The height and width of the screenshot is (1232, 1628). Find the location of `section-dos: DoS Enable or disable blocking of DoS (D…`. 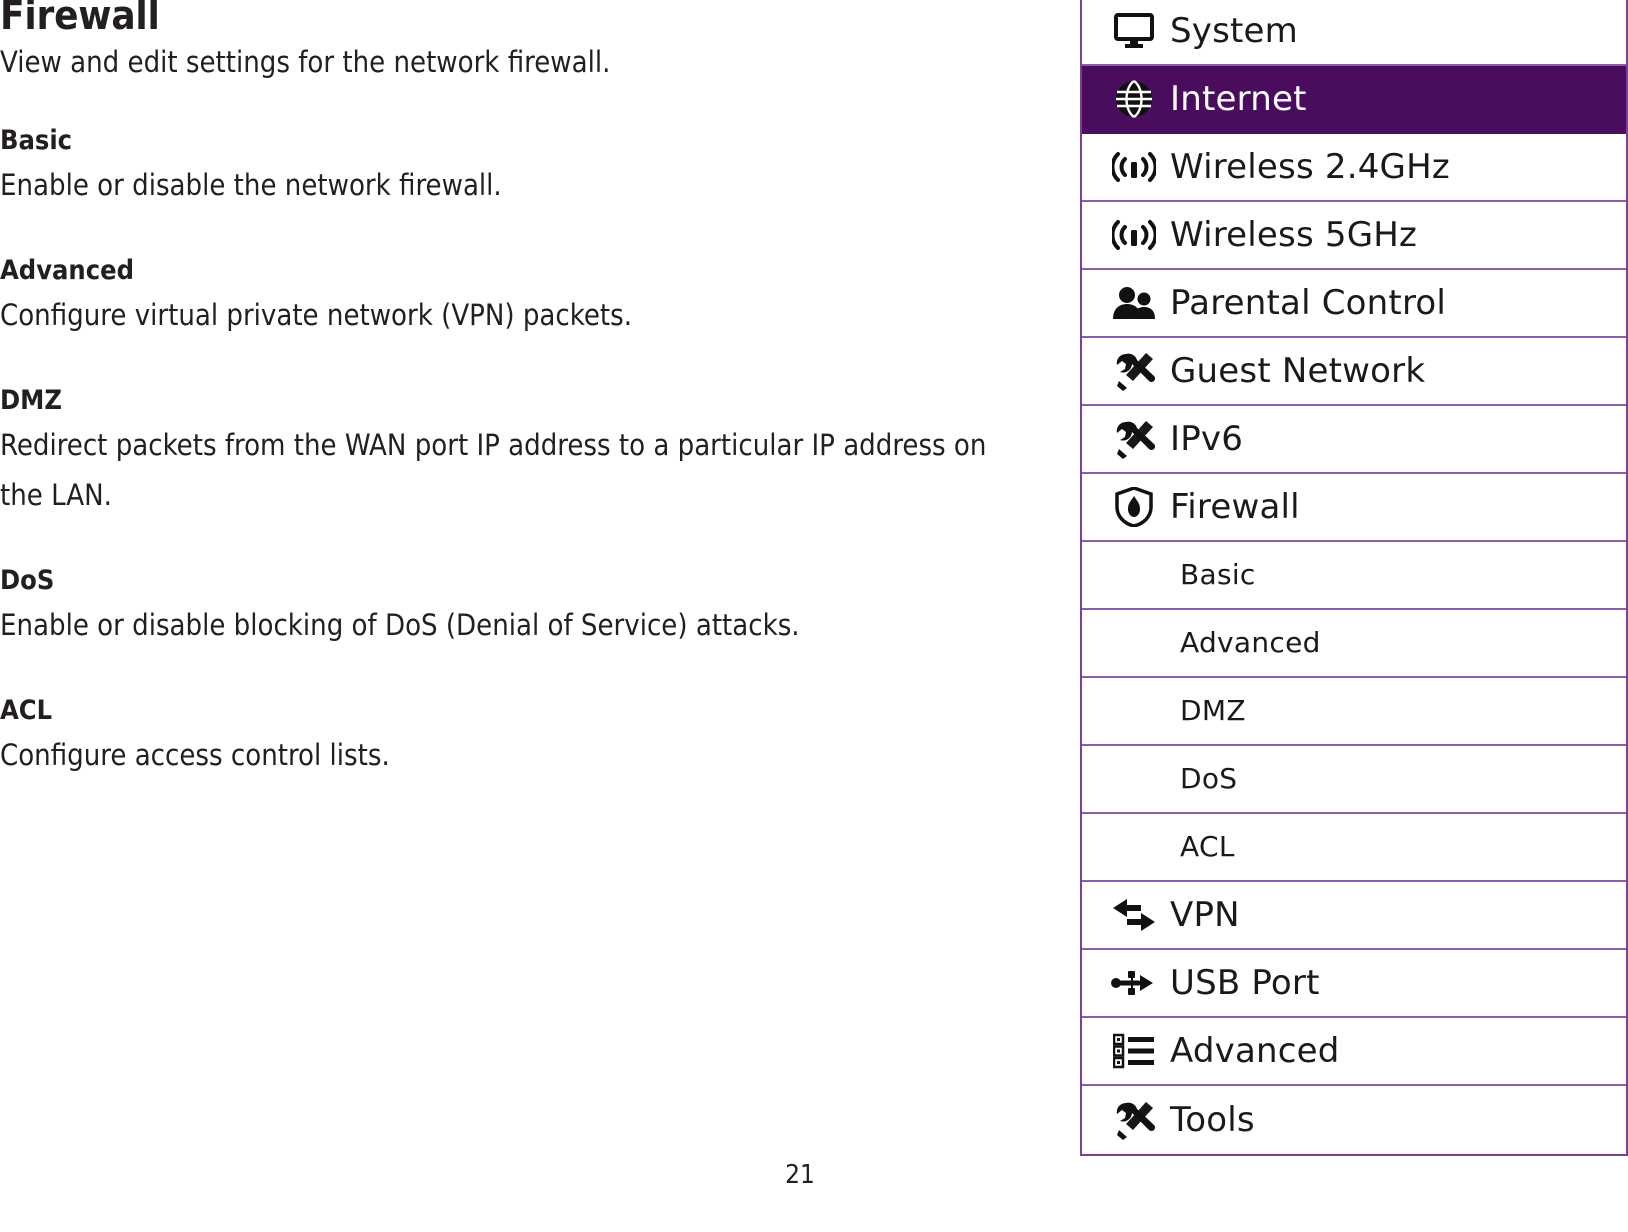

section-dos: DoS Enable or disable blocking of DoS (D… is located at coordinates (520, 607).